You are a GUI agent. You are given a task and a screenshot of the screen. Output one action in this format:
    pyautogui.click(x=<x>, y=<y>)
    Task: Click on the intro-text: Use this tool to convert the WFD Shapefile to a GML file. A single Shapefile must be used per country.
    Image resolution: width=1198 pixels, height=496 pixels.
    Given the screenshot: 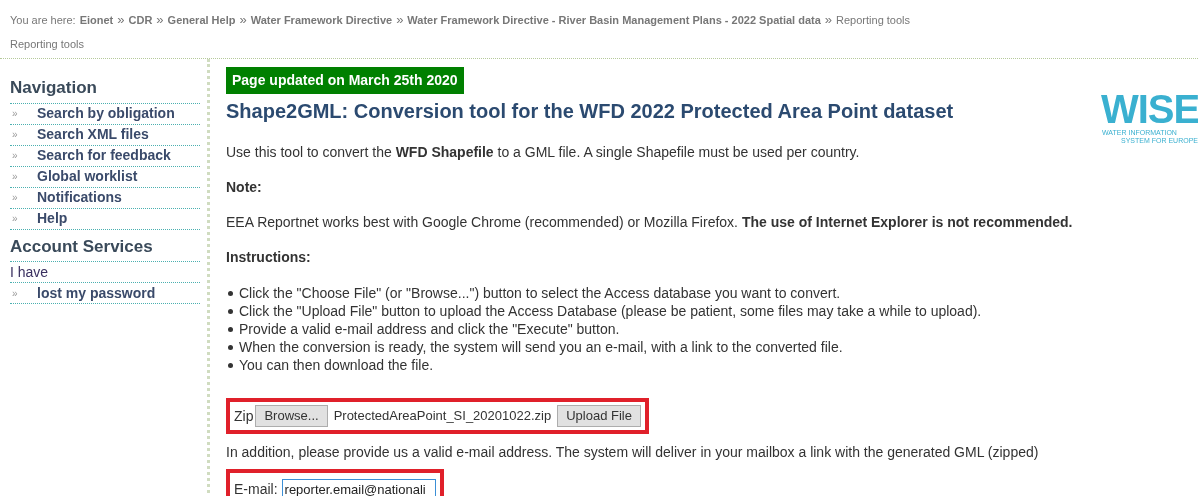 What is the action you would take?
    pyautogui.click(x=543, y=152)
    